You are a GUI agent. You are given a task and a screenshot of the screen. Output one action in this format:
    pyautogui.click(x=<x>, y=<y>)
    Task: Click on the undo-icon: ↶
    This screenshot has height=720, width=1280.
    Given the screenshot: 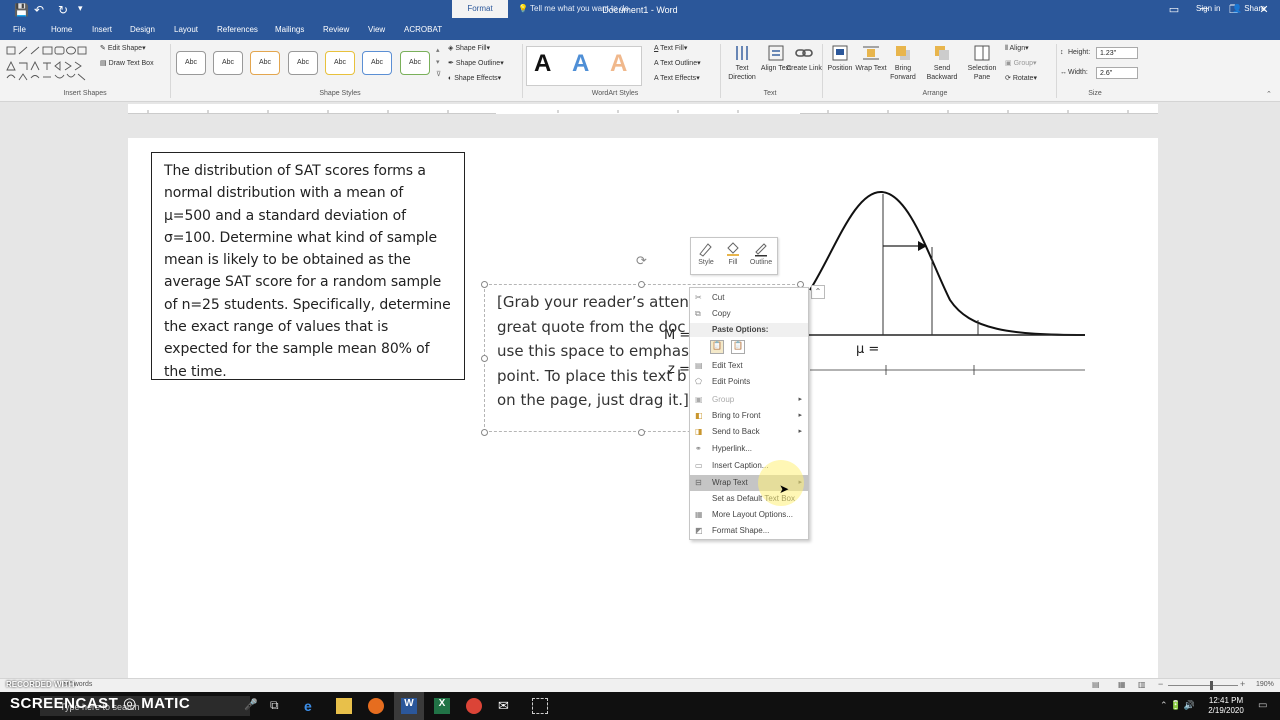 What is the action you would take?
    pyautogui.click(x=39, y=10)
    